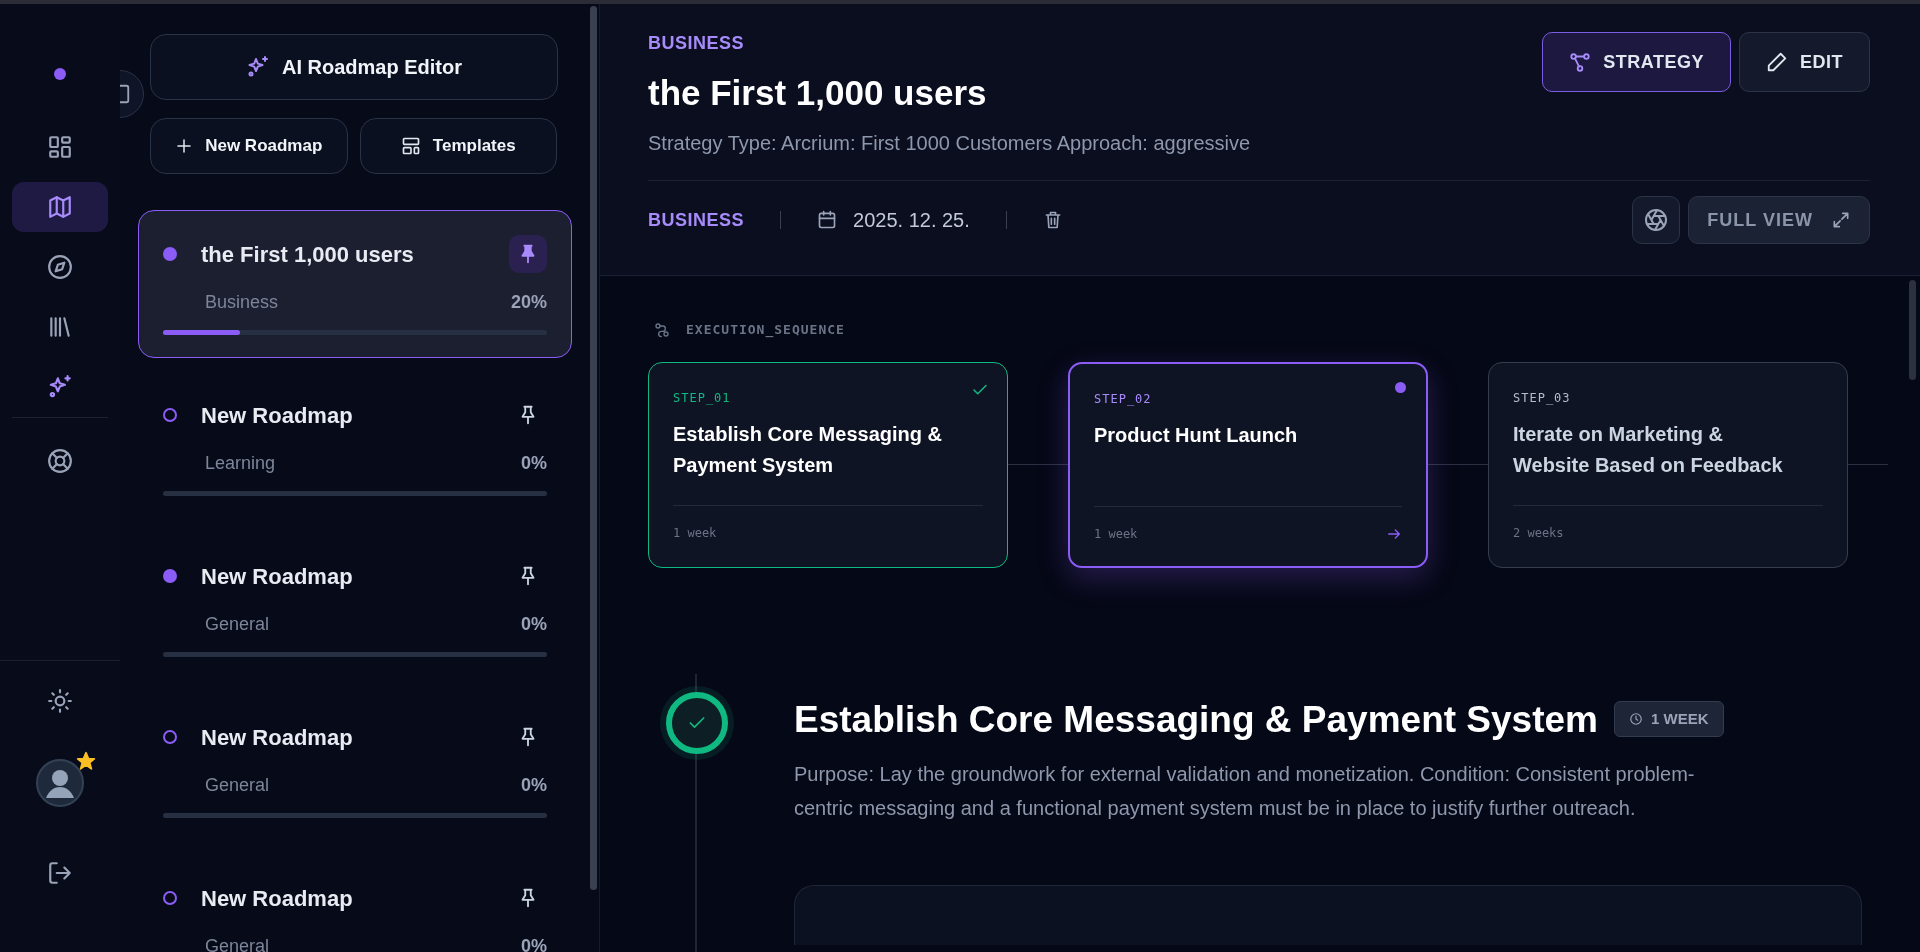 The image size is (1920, 952). What do you see at coordinates (949, 143) in the screenshot?
I see `strategy-subtitle: Strategy Type: Arcrium: First 1000 Customers Approach: aggressive` at bounding box center [949, 143].